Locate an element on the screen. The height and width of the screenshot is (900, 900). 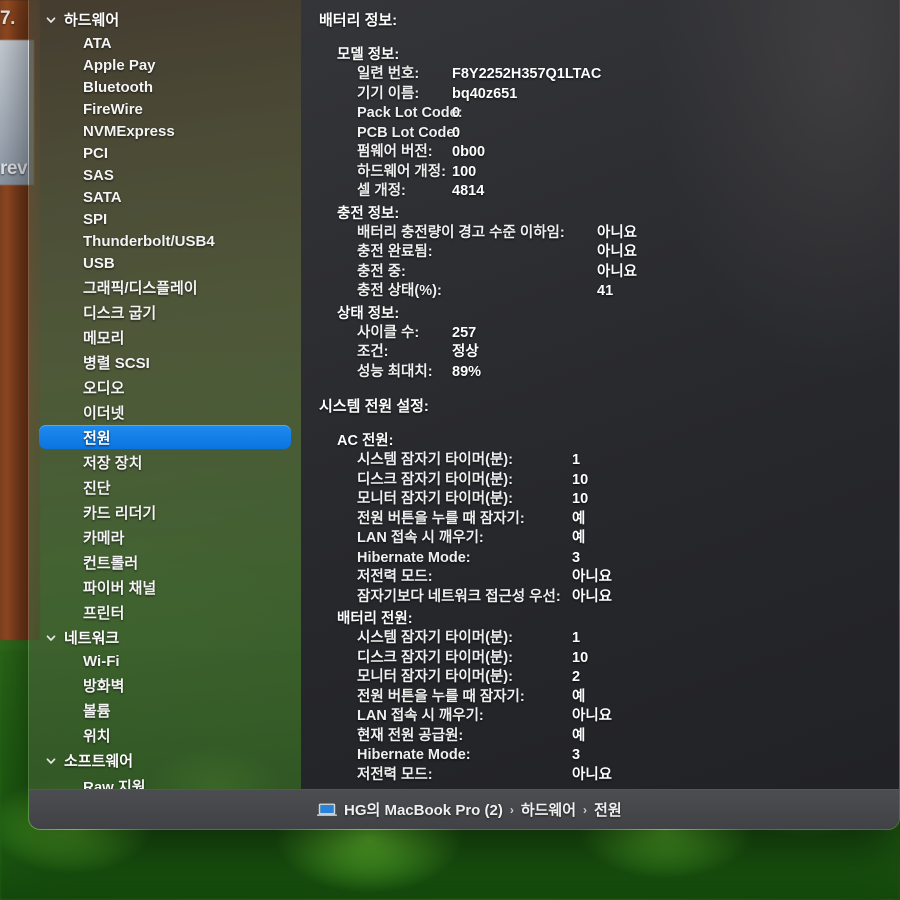
row-batt-wake-on-lan: LAN 접속 시 깨우기: 아니요 is located at coordinates (628, 717).